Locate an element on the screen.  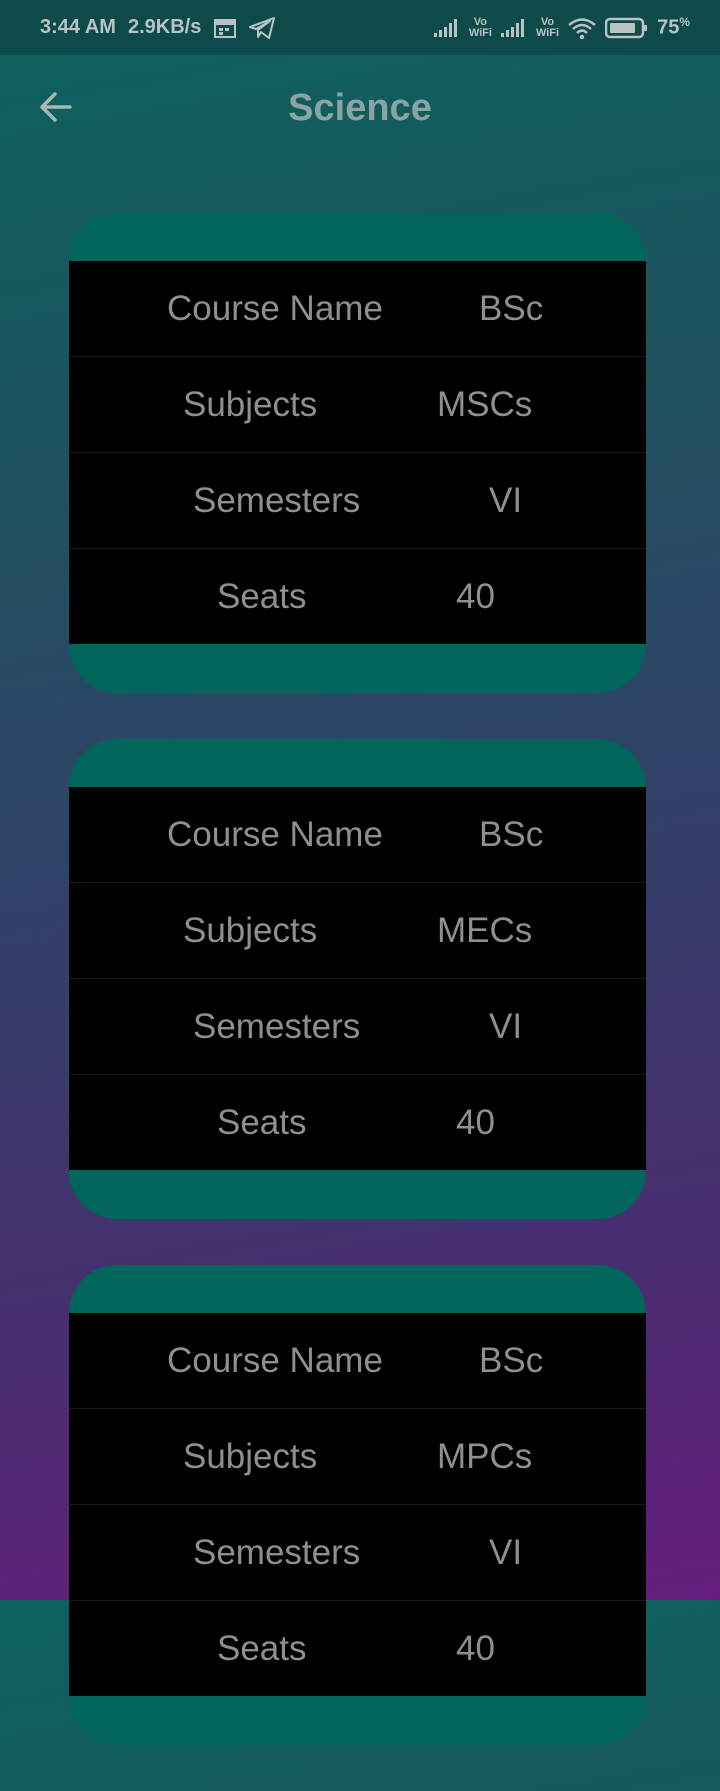
network-speed: 2.9KB/s is located at coordinates (164, 27).